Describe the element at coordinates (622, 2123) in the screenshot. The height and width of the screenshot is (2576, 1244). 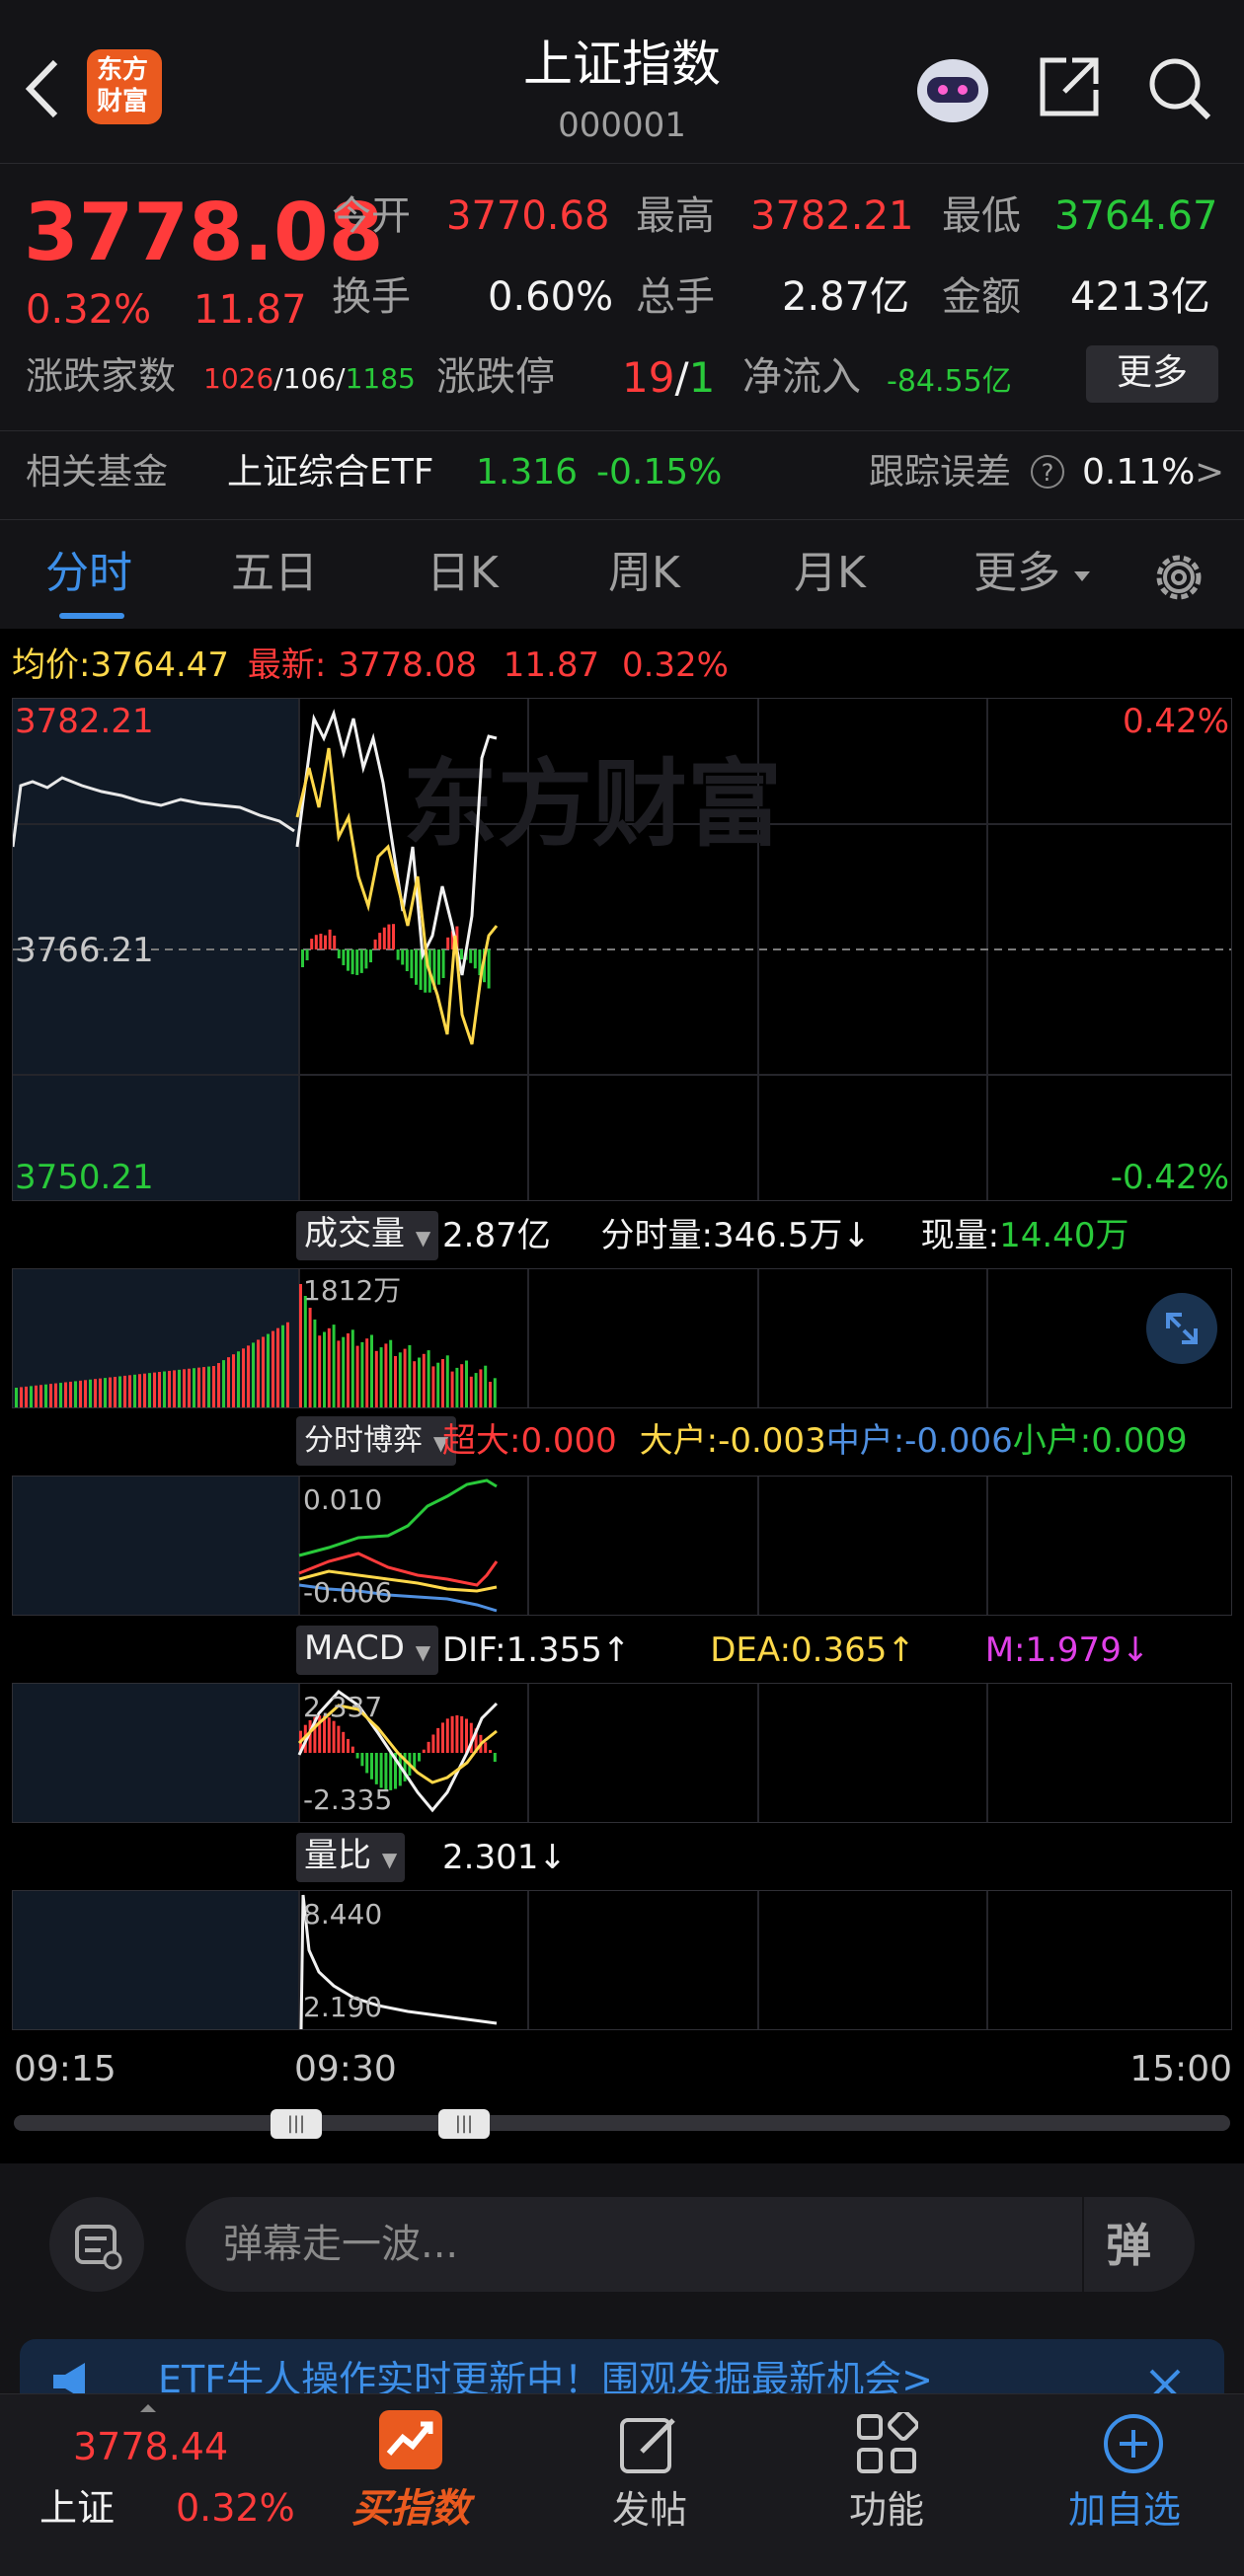
I see `range-slider-track` at that location.